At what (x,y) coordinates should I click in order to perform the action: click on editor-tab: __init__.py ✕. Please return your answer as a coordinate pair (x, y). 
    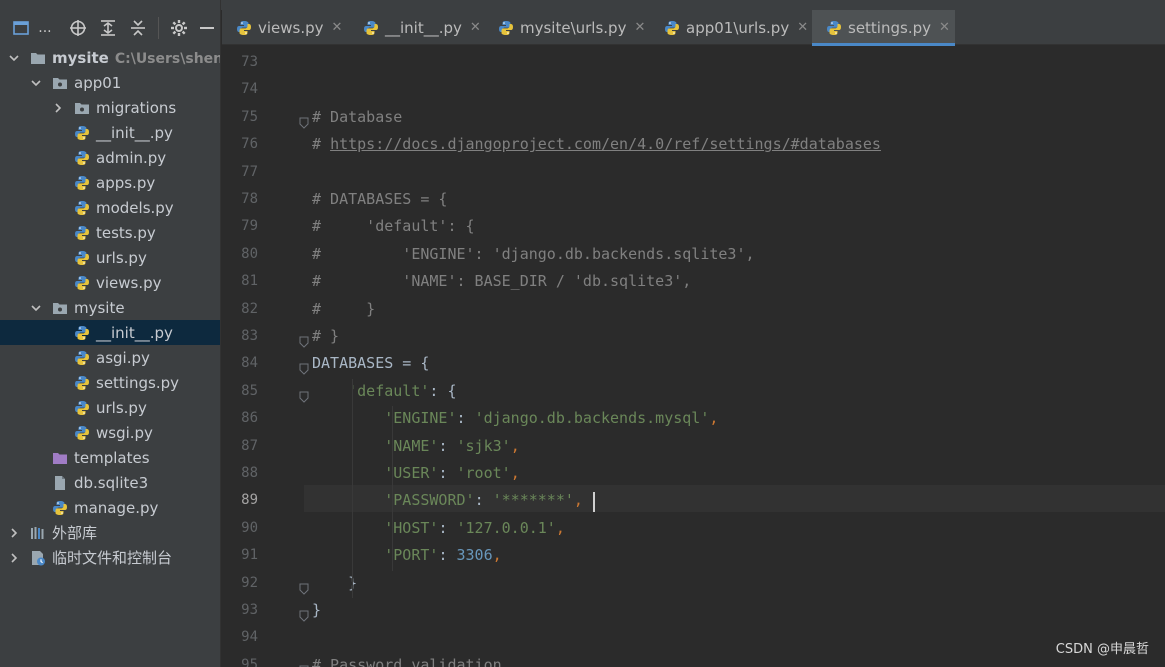
    Looking at the image, I should click on (416, 27).